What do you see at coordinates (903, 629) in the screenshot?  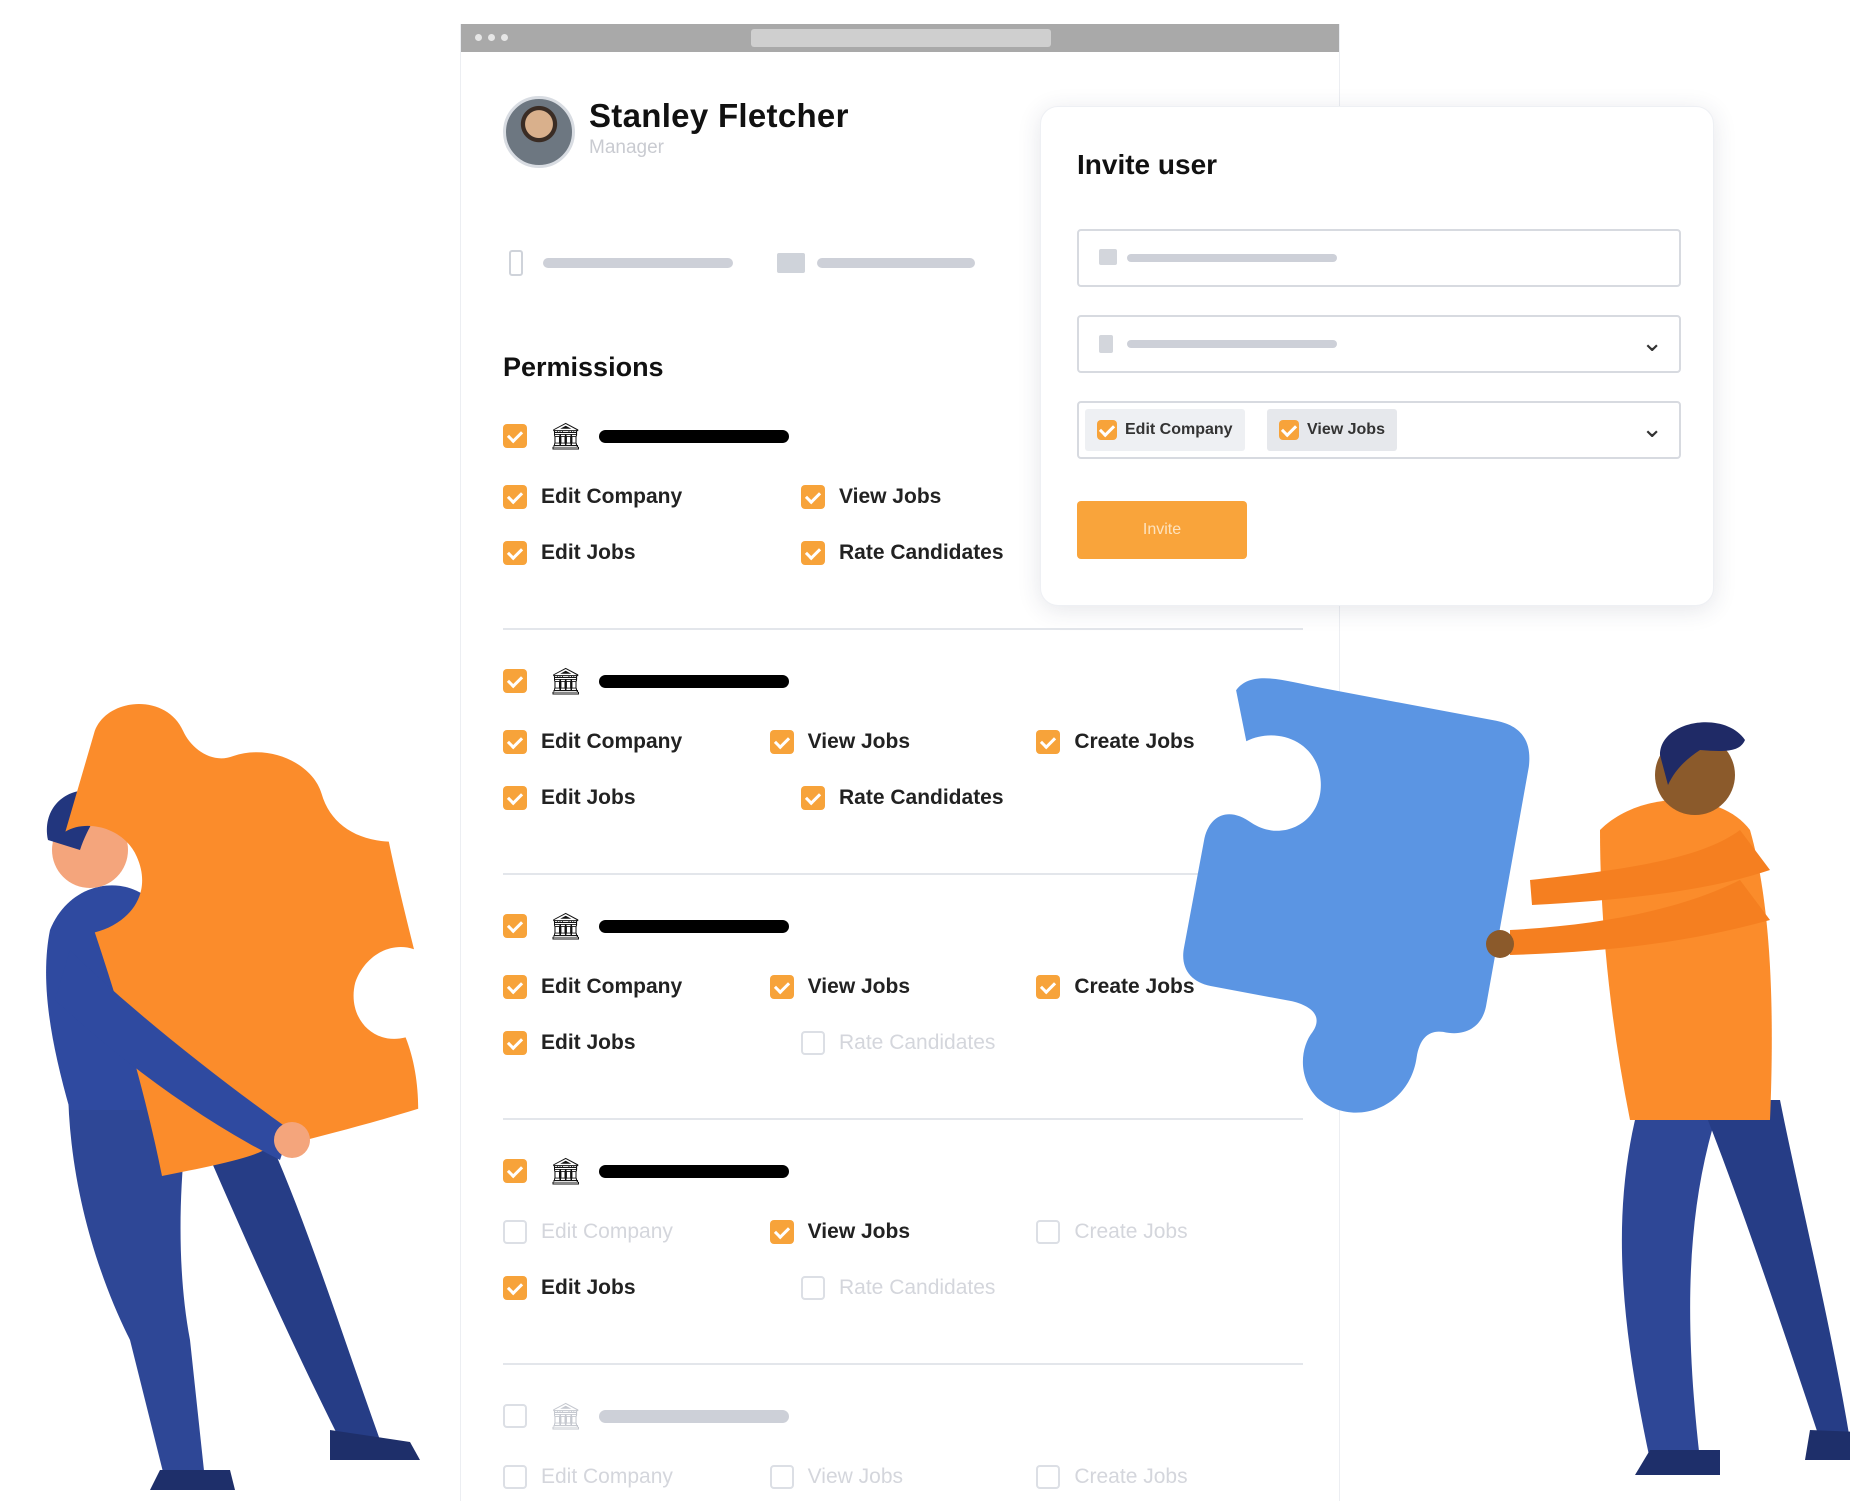 I see `group-divider` at bounding box center [903, 629].